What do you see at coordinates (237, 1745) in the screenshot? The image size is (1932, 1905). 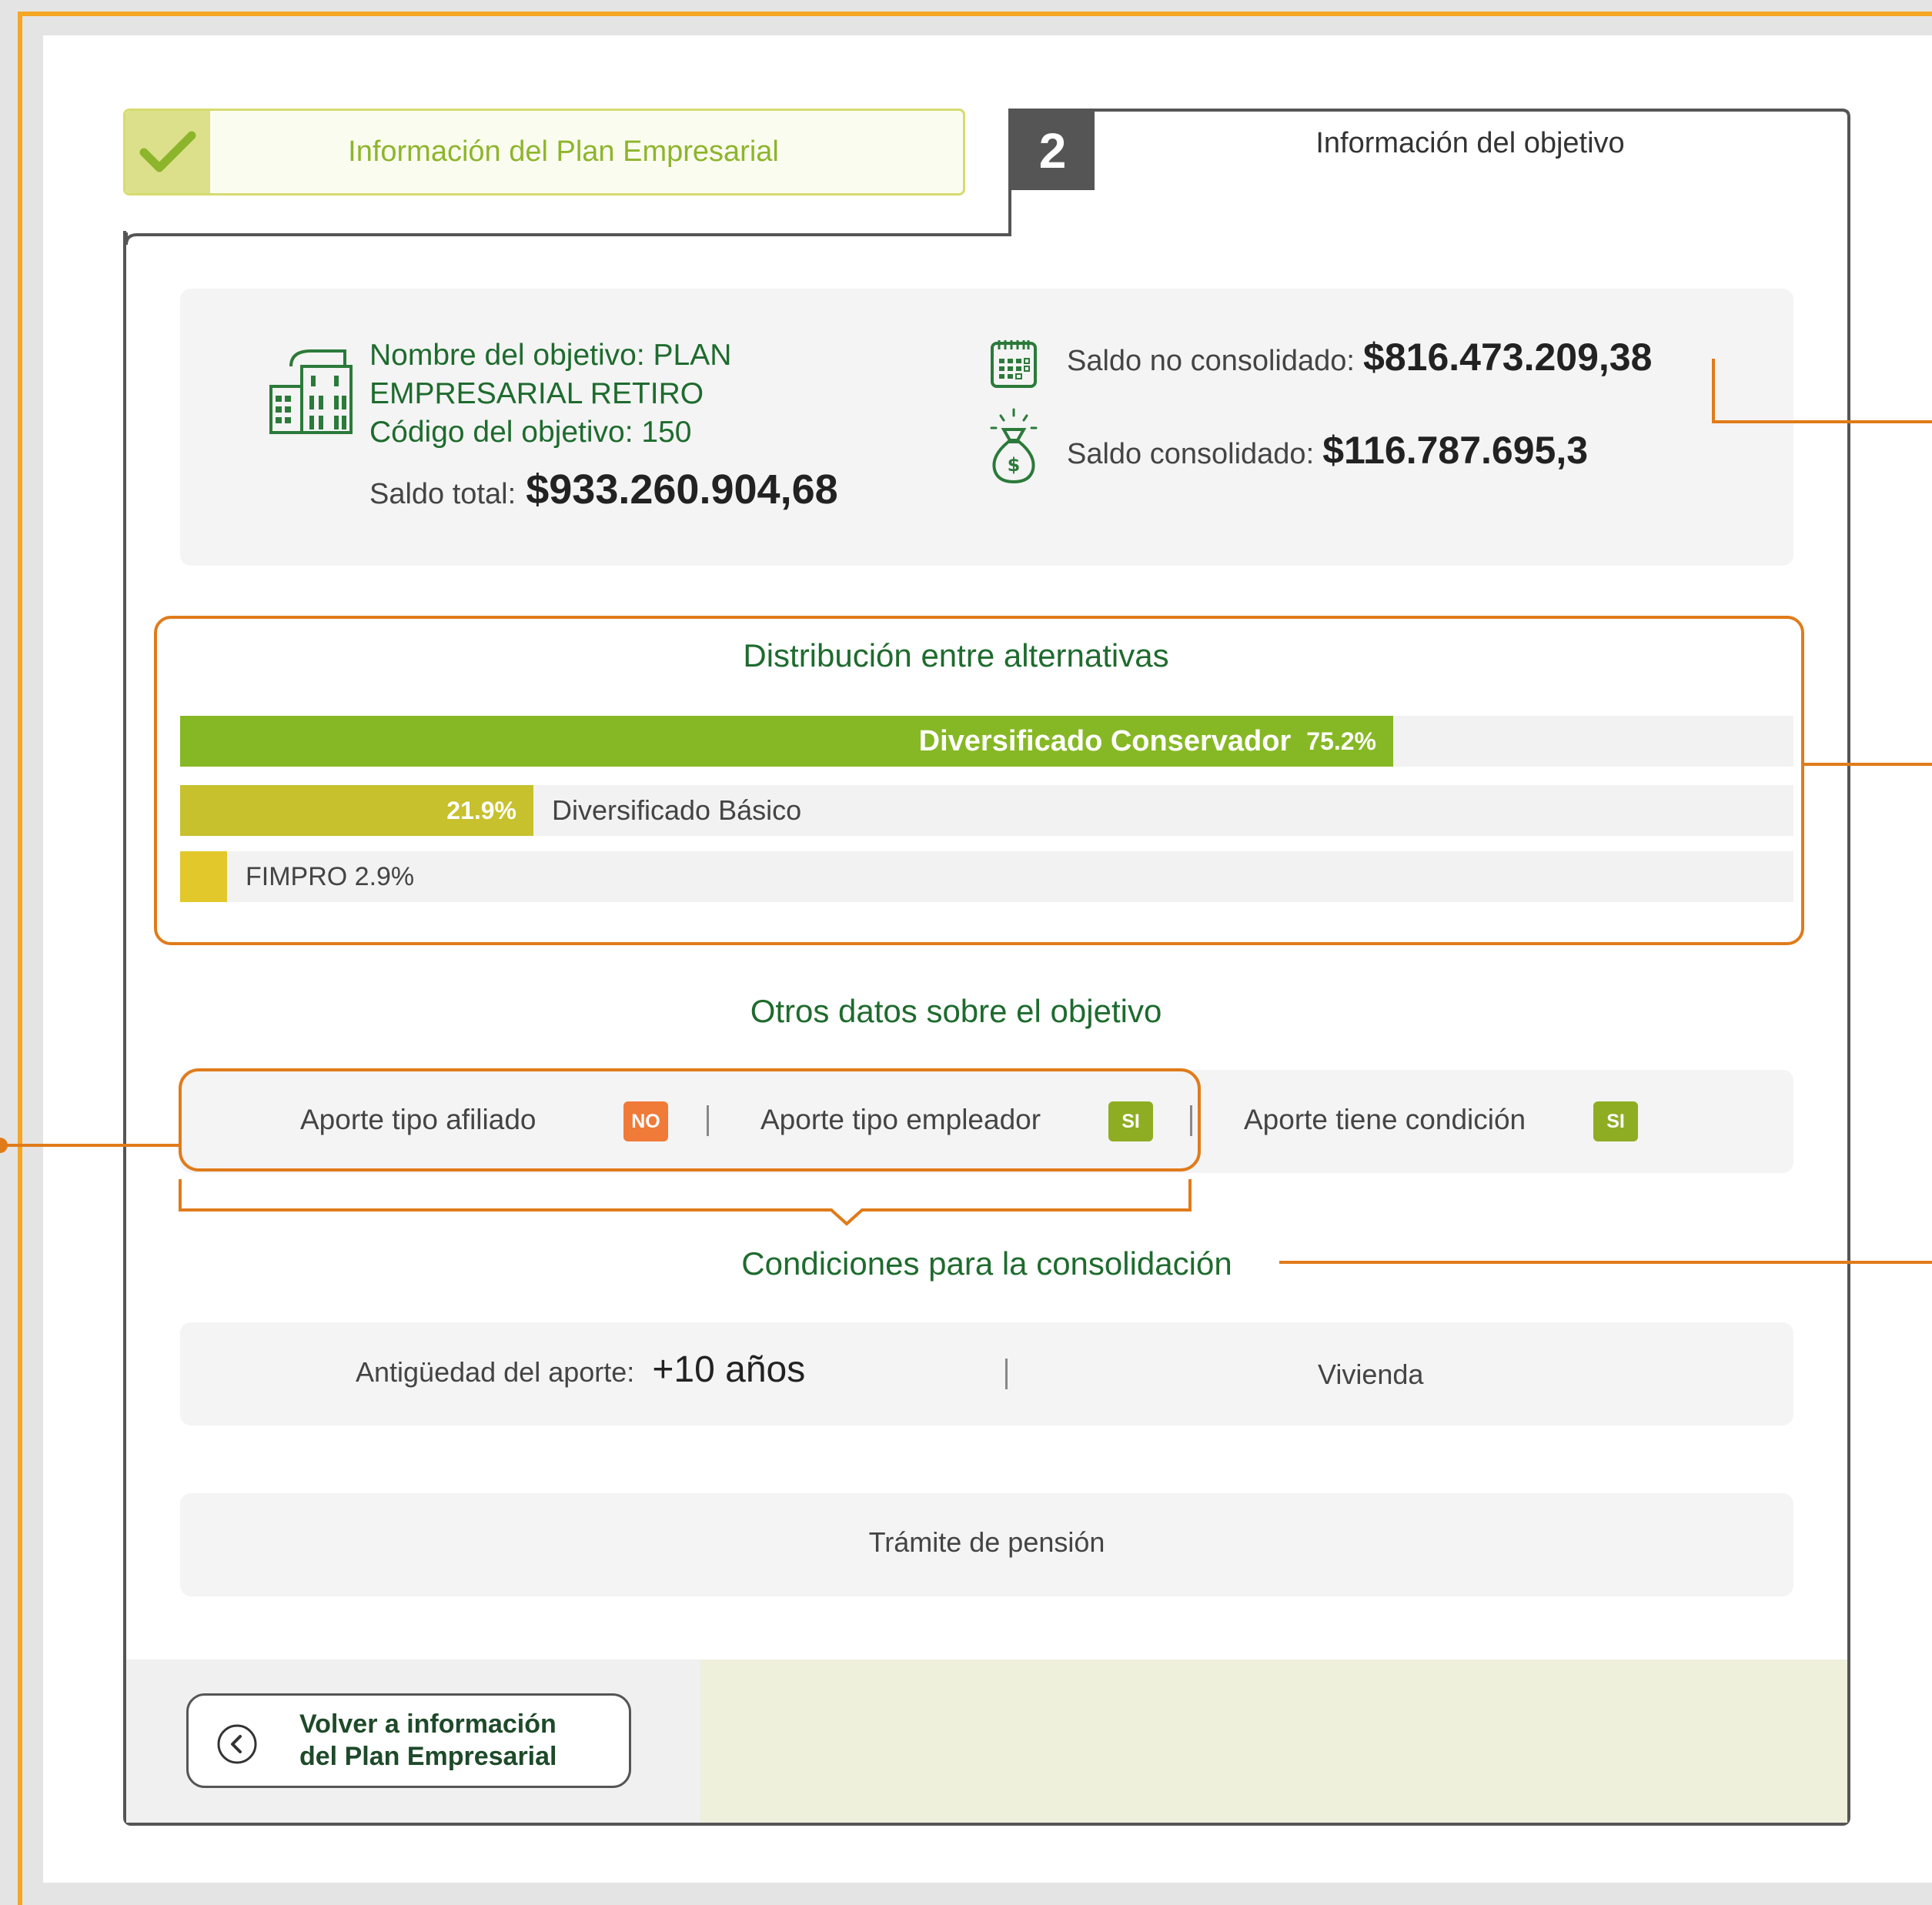 I see `chevron-left-icon` at bounding box center [237, 1745].